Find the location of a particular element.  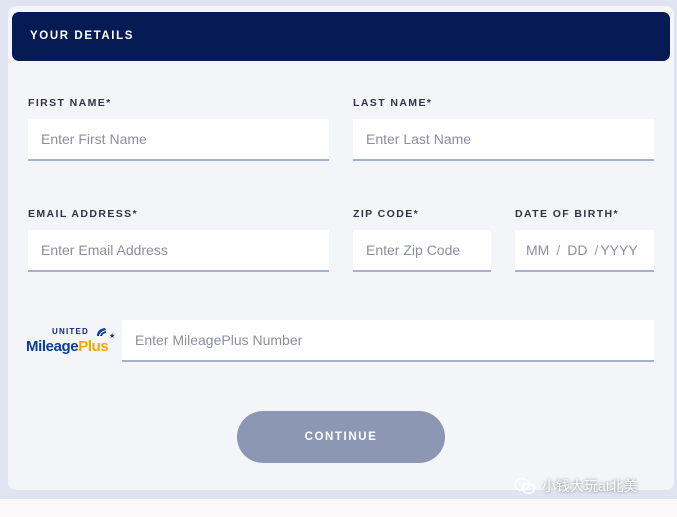

email-label: EMAIL ADDRESS* is located at coordinates (83, 214).